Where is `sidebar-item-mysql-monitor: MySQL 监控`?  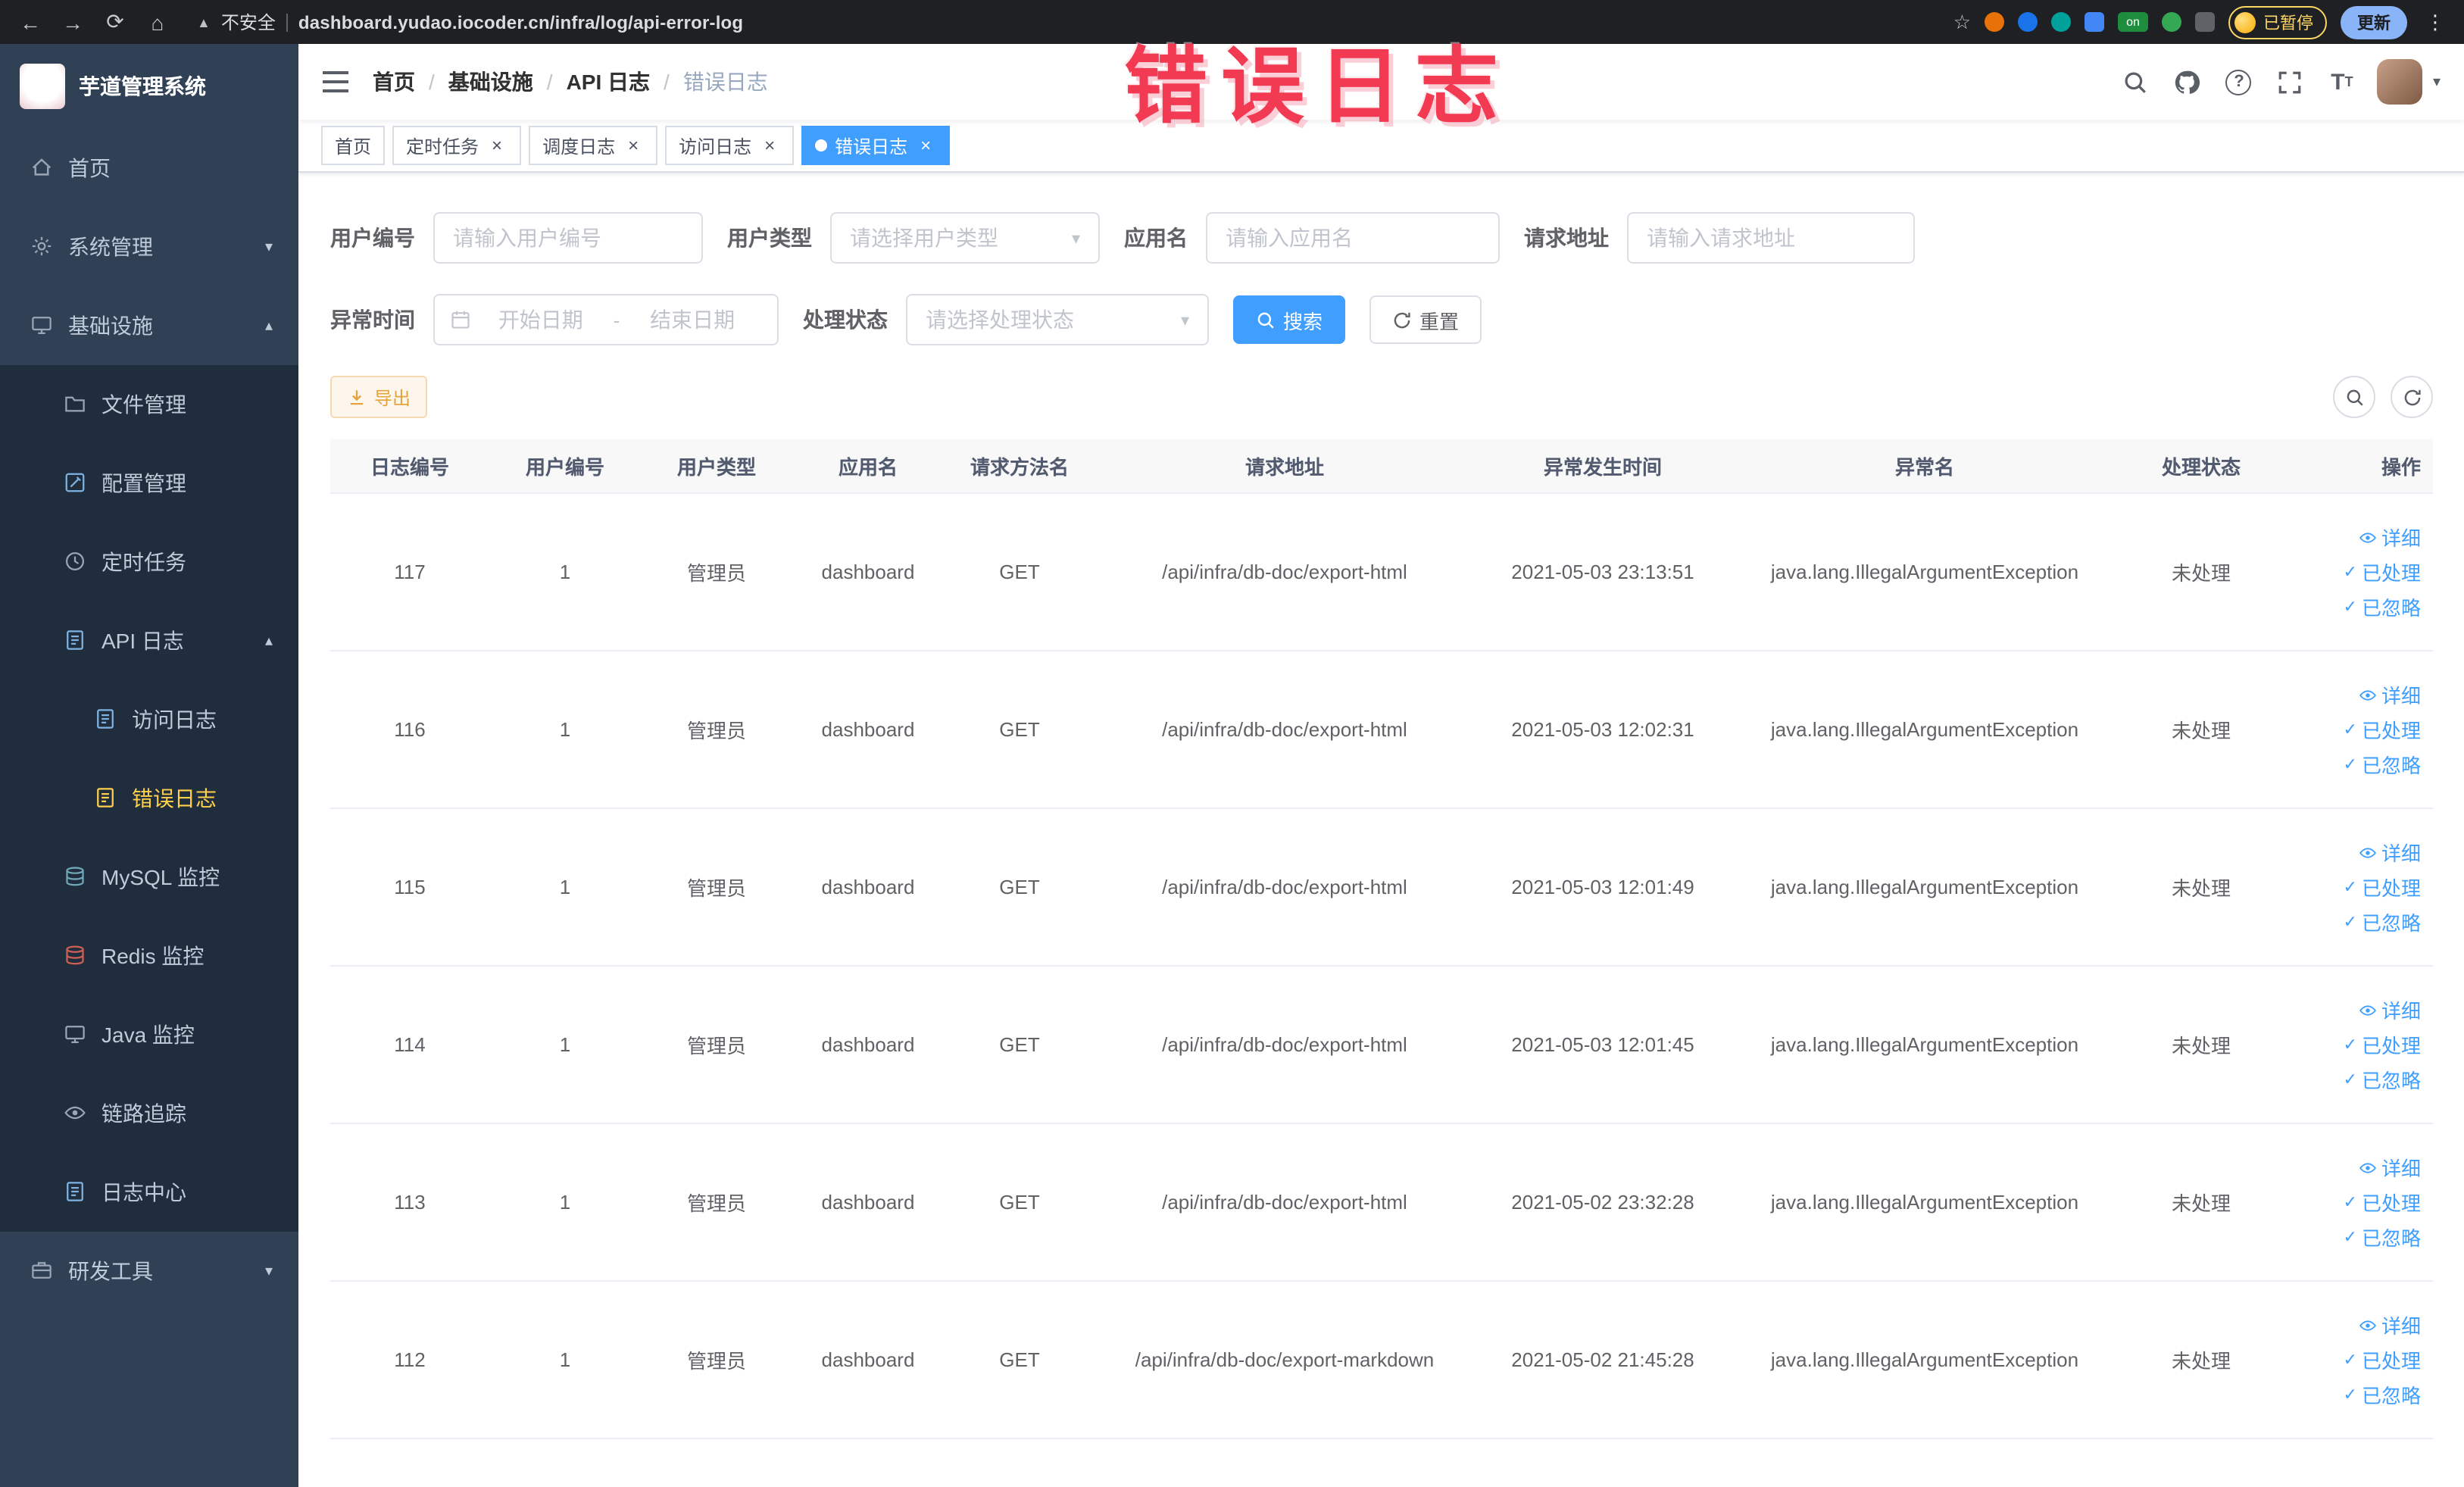 sidebar-item-mysql-monitor: MySQL 监控 is located at coordinates (149, 877).